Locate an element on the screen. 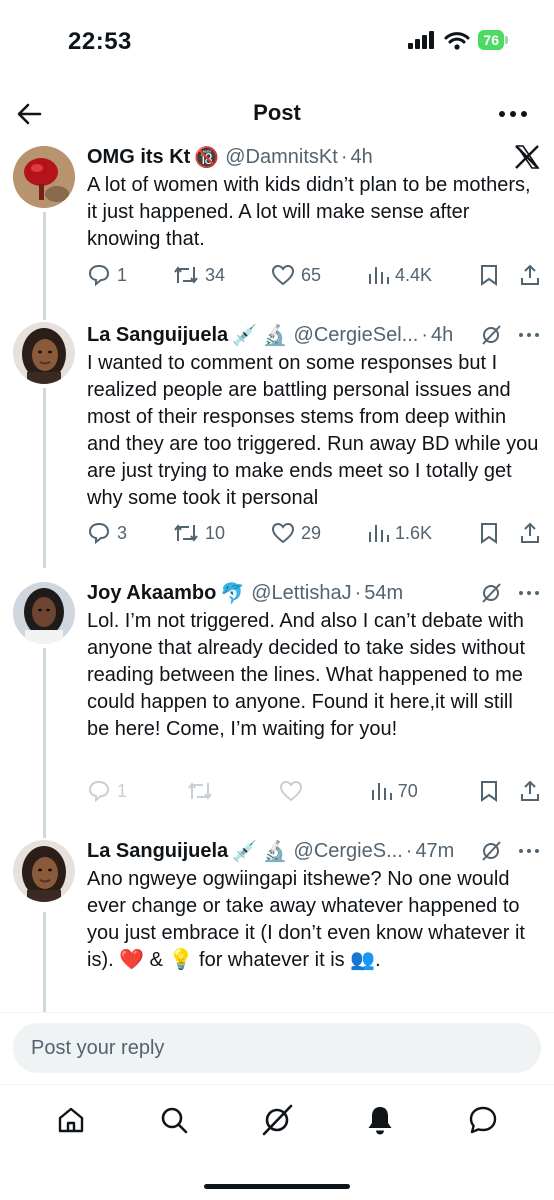 Image resolution: width=554 pixels, height=1200 pixels. repost-button is located at coordinates (203, 791).